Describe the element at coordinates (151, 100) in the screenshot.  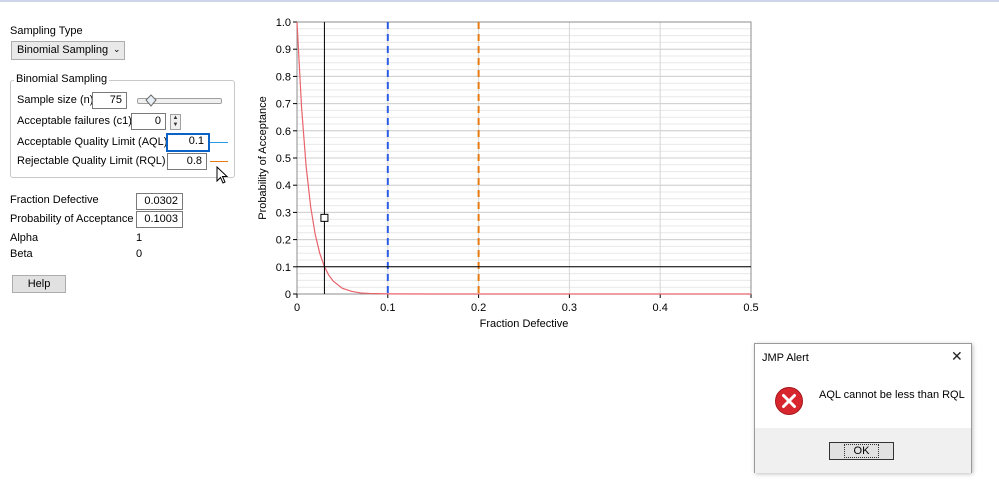
I see `slider-thumb` at that location.